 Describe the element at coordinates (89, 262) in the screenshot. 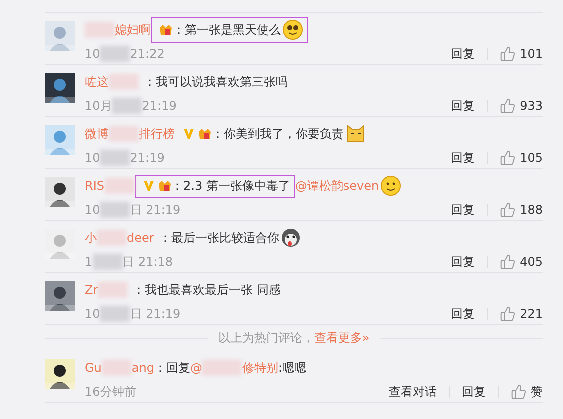

I see `comment-time: 1` at that location.